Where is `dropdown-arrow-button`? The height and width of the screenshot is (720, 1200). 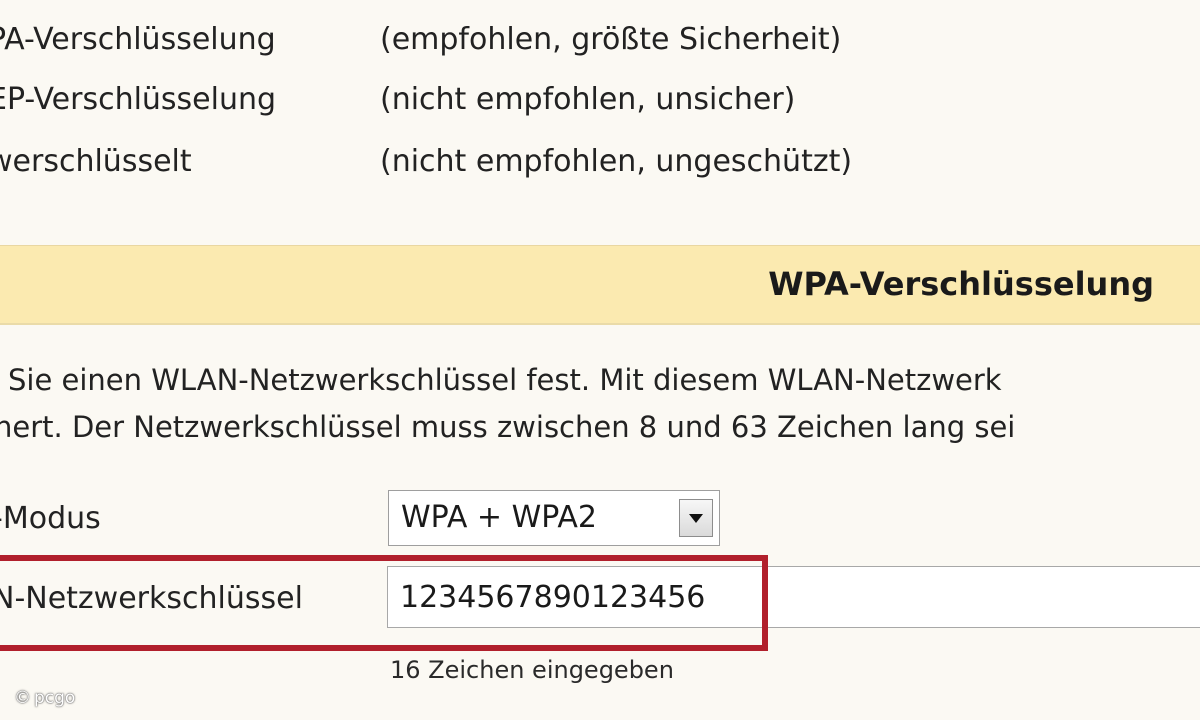 dropdown-arrow-button is located at coordinates (696, 518).